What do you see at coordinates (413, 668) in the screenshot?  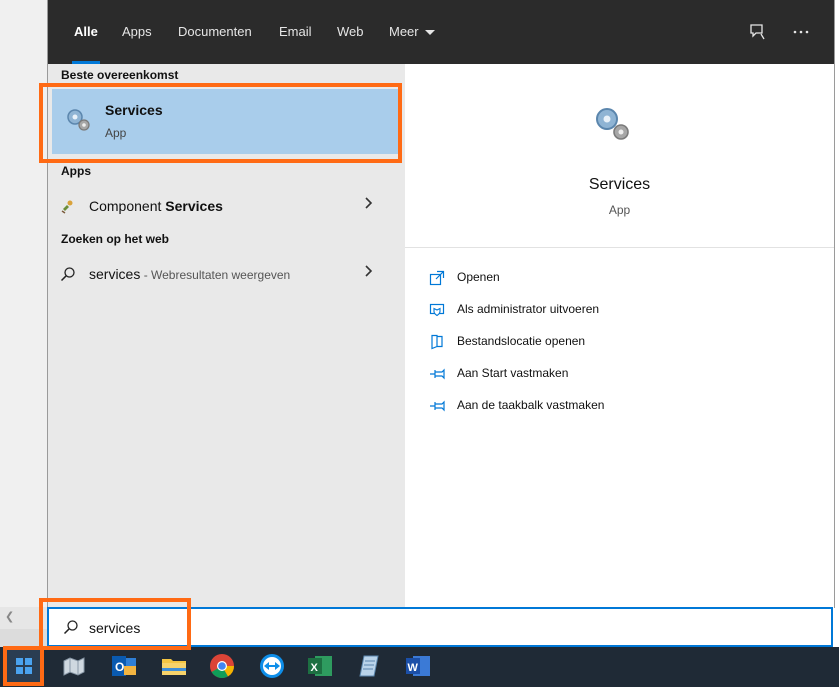 I see `svg-text: W` at bounding box center [413, 668].